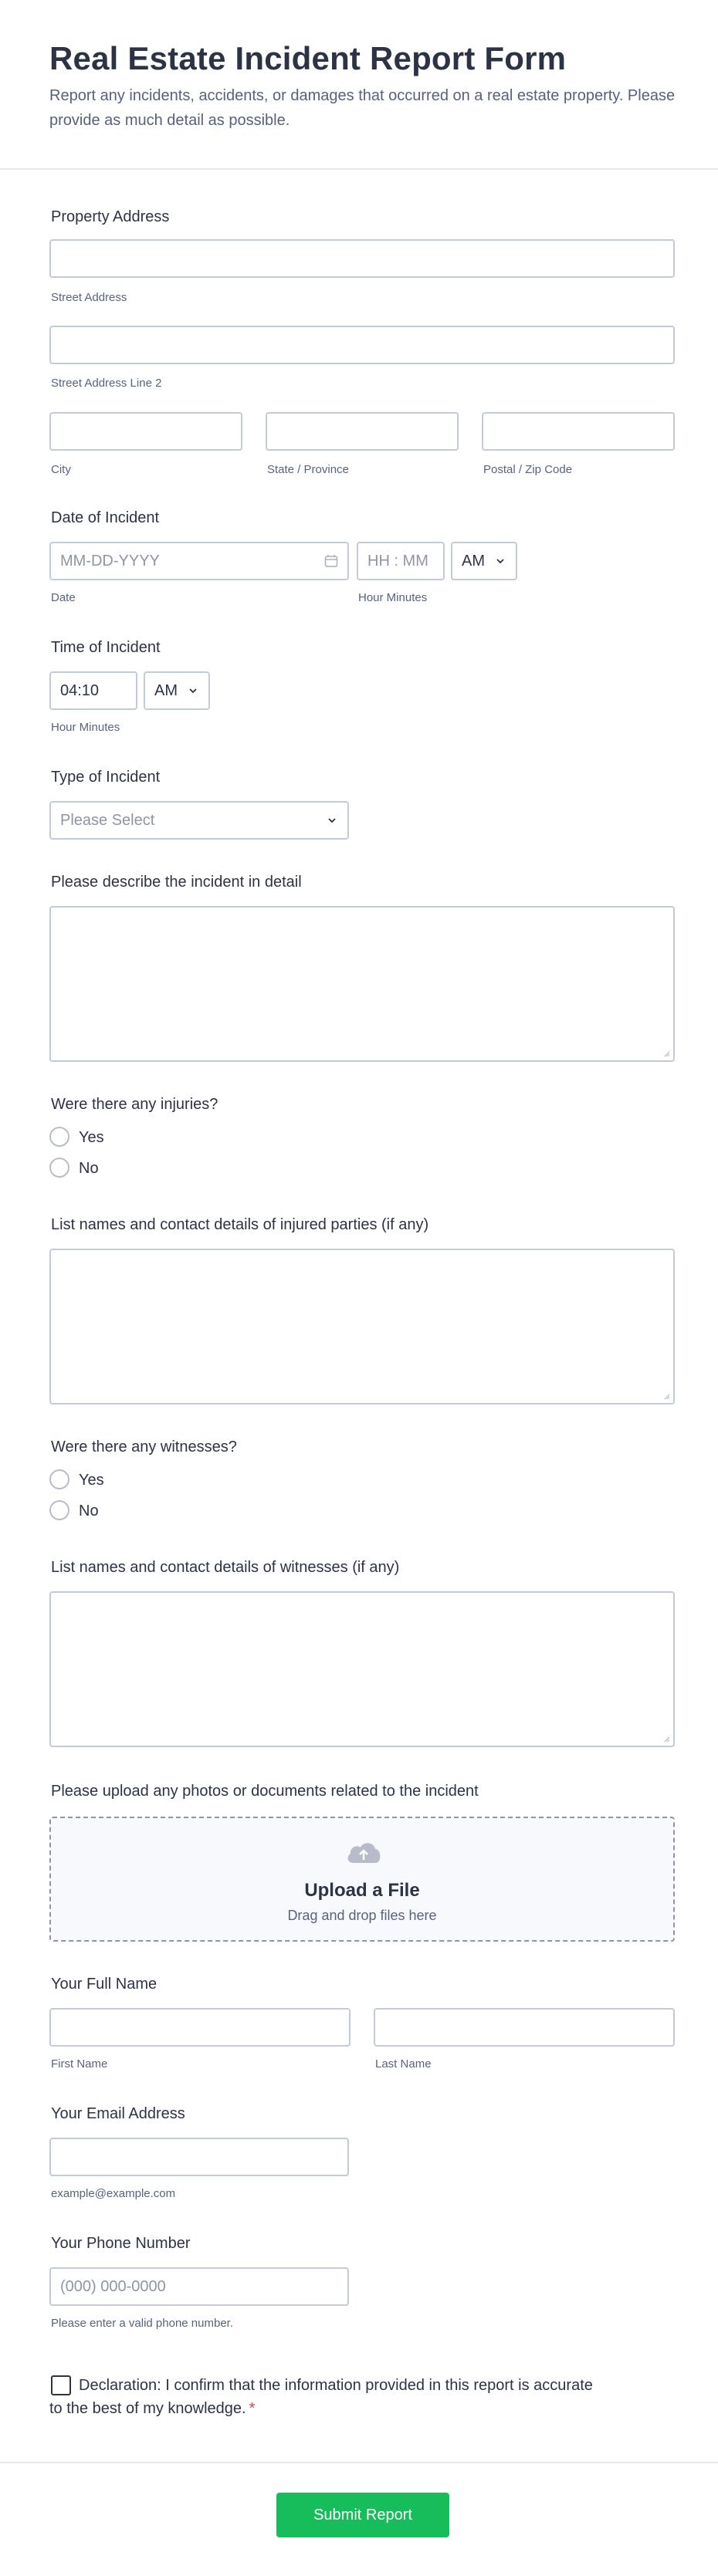 The image size is (718, 2576). I want to click on first-name-sublabel: First Name, so click(79, 2064).